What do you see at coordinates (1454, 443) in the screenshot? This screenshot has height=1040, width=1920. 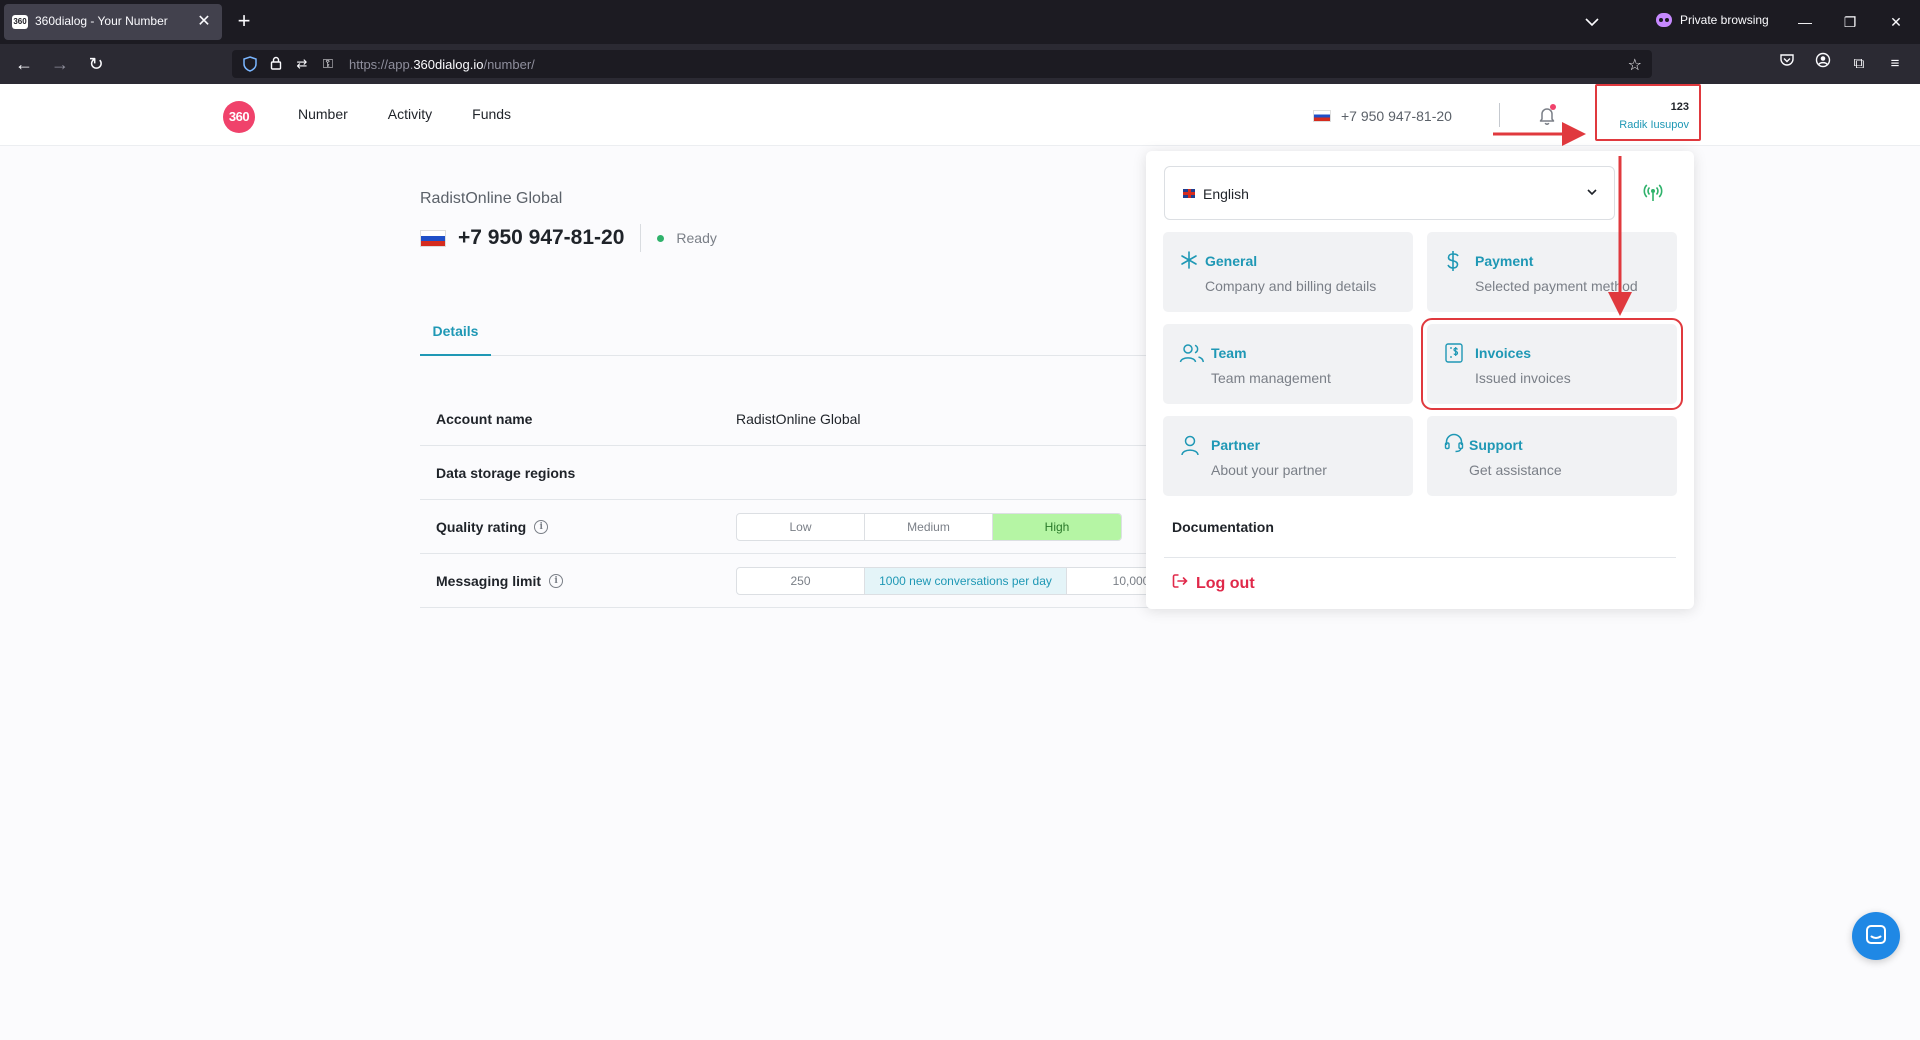 I see `headset-icon` at bounding box center [1454, 443].